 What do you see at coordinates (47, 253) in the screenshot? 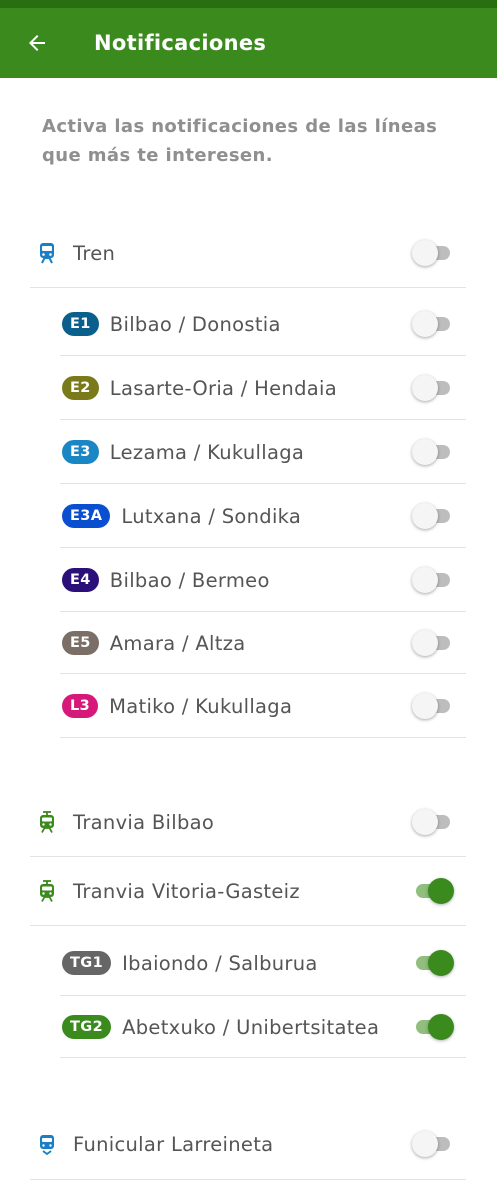
I see `train-icon` at bounding box center [47, 253].